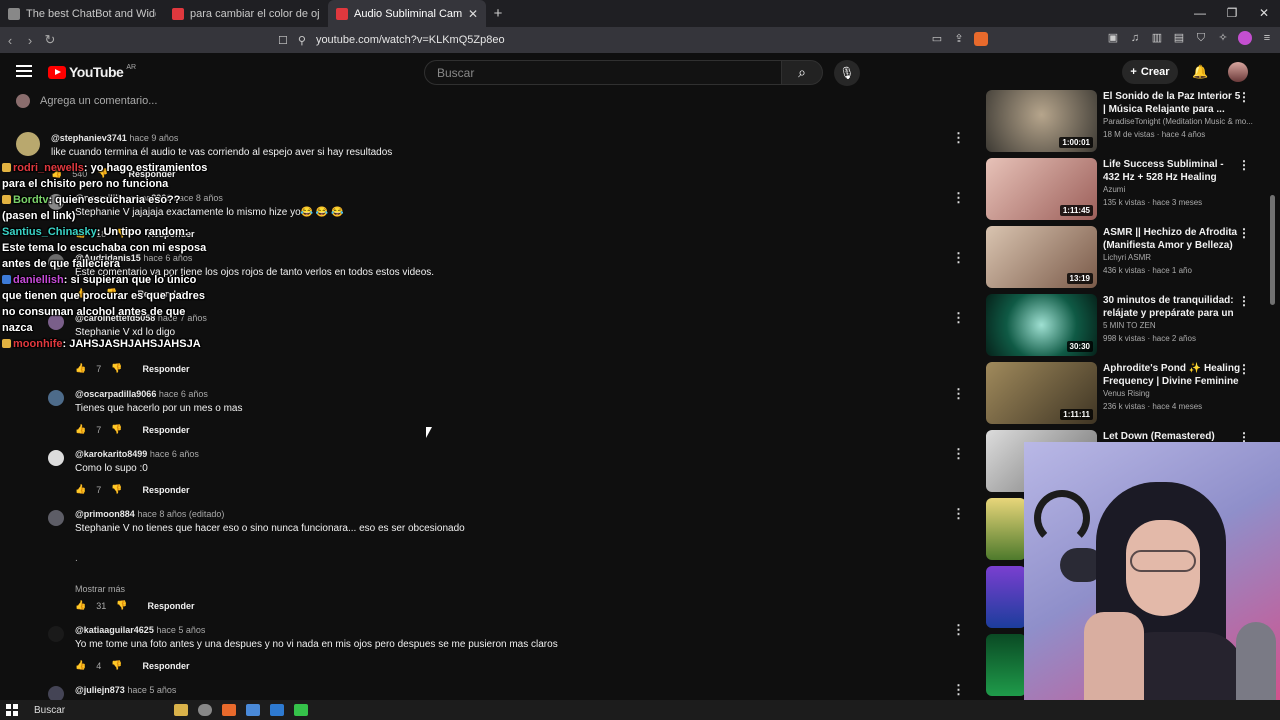  What do you see at coordinates (111, 454) in the screenshot?
I see `comment-author: @karokarito8499` at bounding box center [111, 454].